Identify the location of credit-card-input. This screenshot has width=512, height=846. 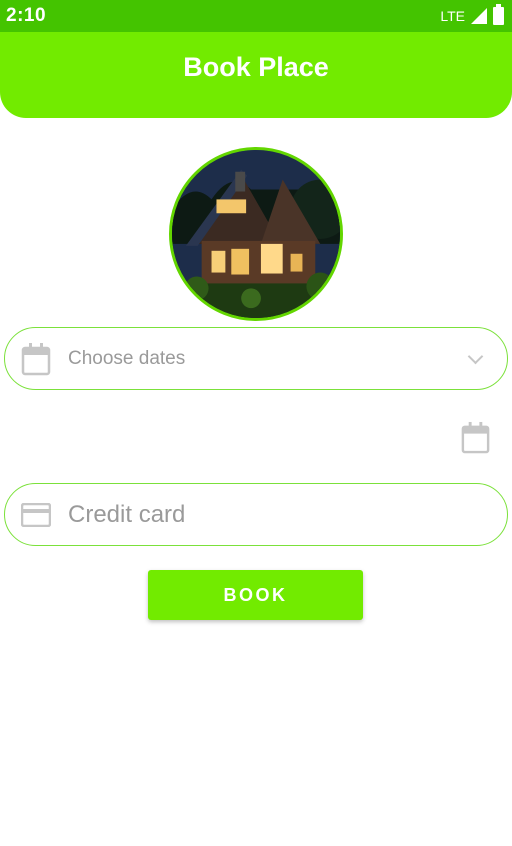
(268, 514).